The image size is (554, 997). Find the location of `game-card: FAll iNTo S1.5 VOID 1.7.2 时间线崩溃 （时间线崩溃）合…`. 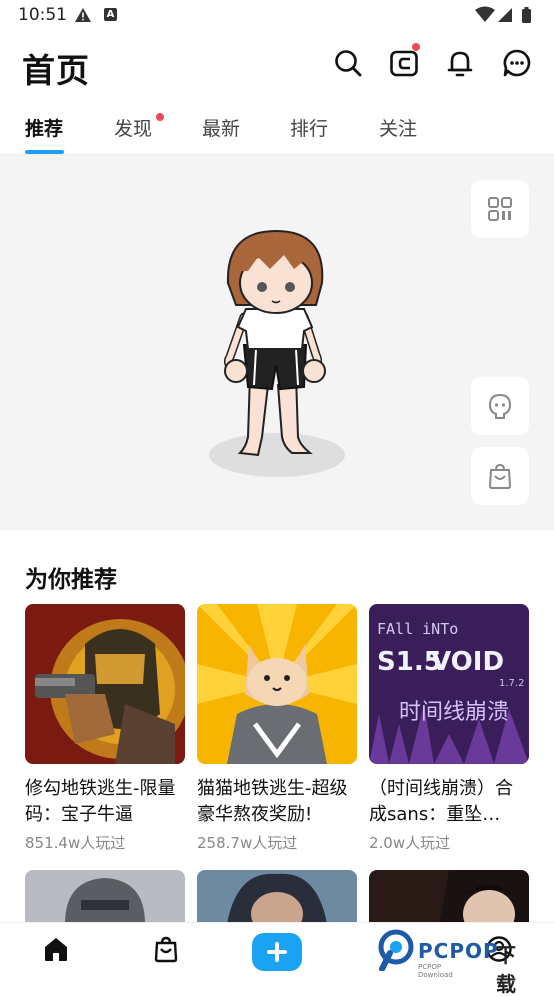

game-card: FAll iNTo S1.5 VOID 1.7.2 时间线崩溃 （时间线崩溃）合… is located at coordinates (449, 728).